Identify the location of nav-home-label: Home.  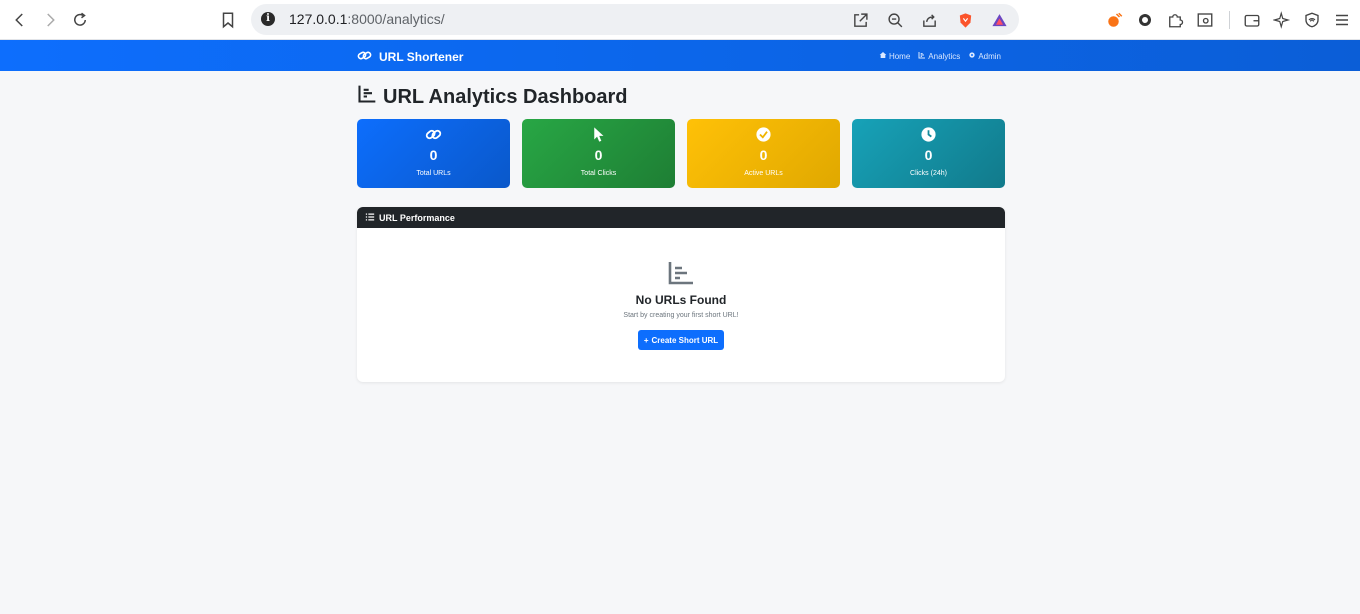
(899, 56).